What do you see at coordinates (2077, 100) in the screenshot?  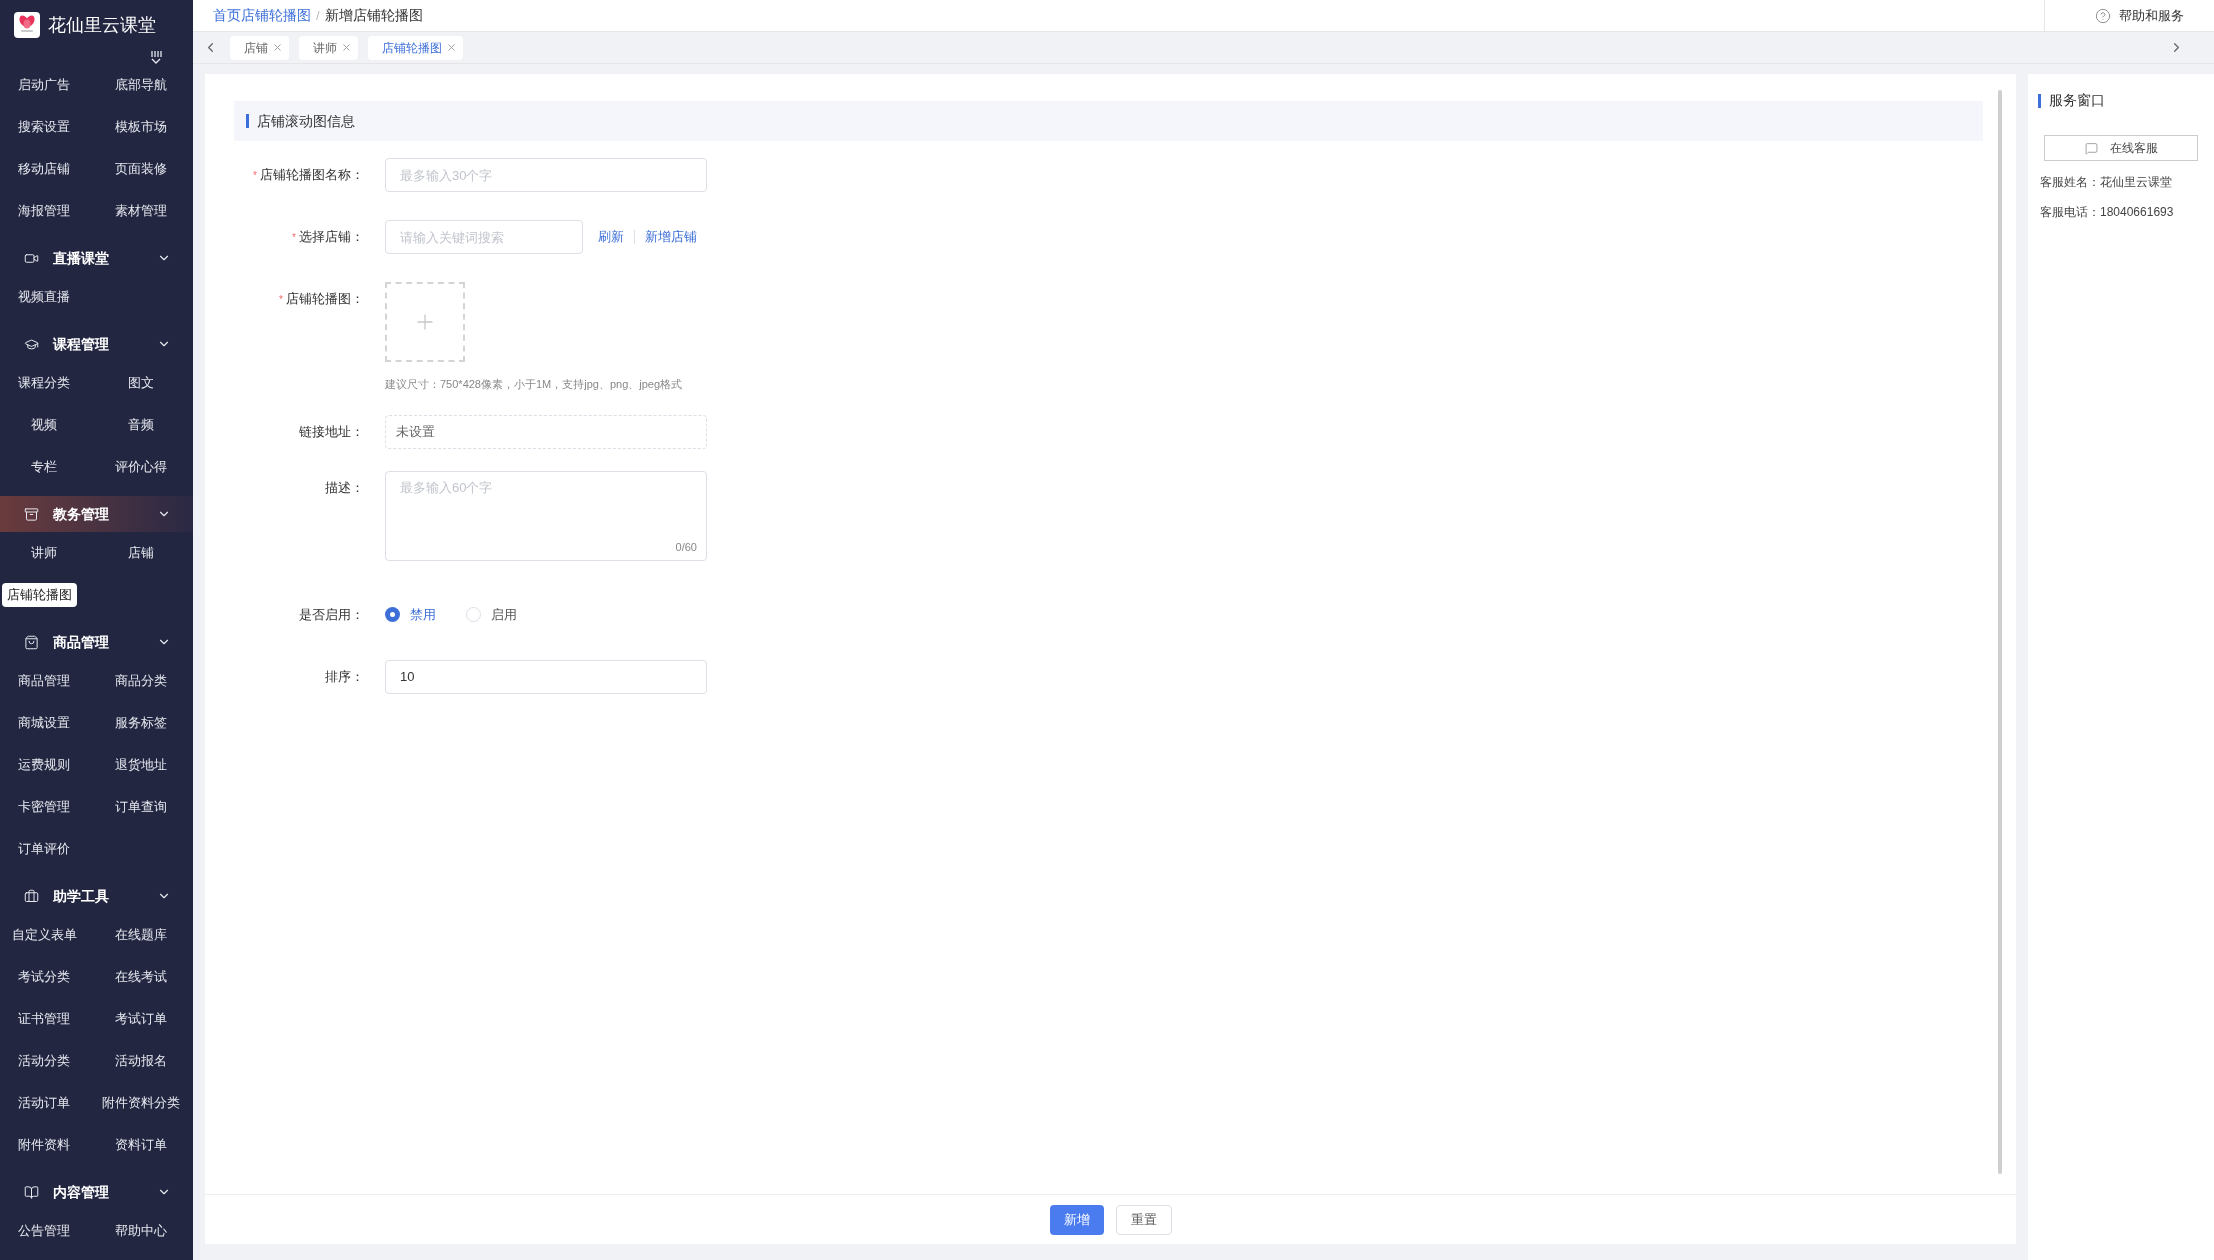 I see `panel-title: 服务窗口` at bounding box center [2077, 100].